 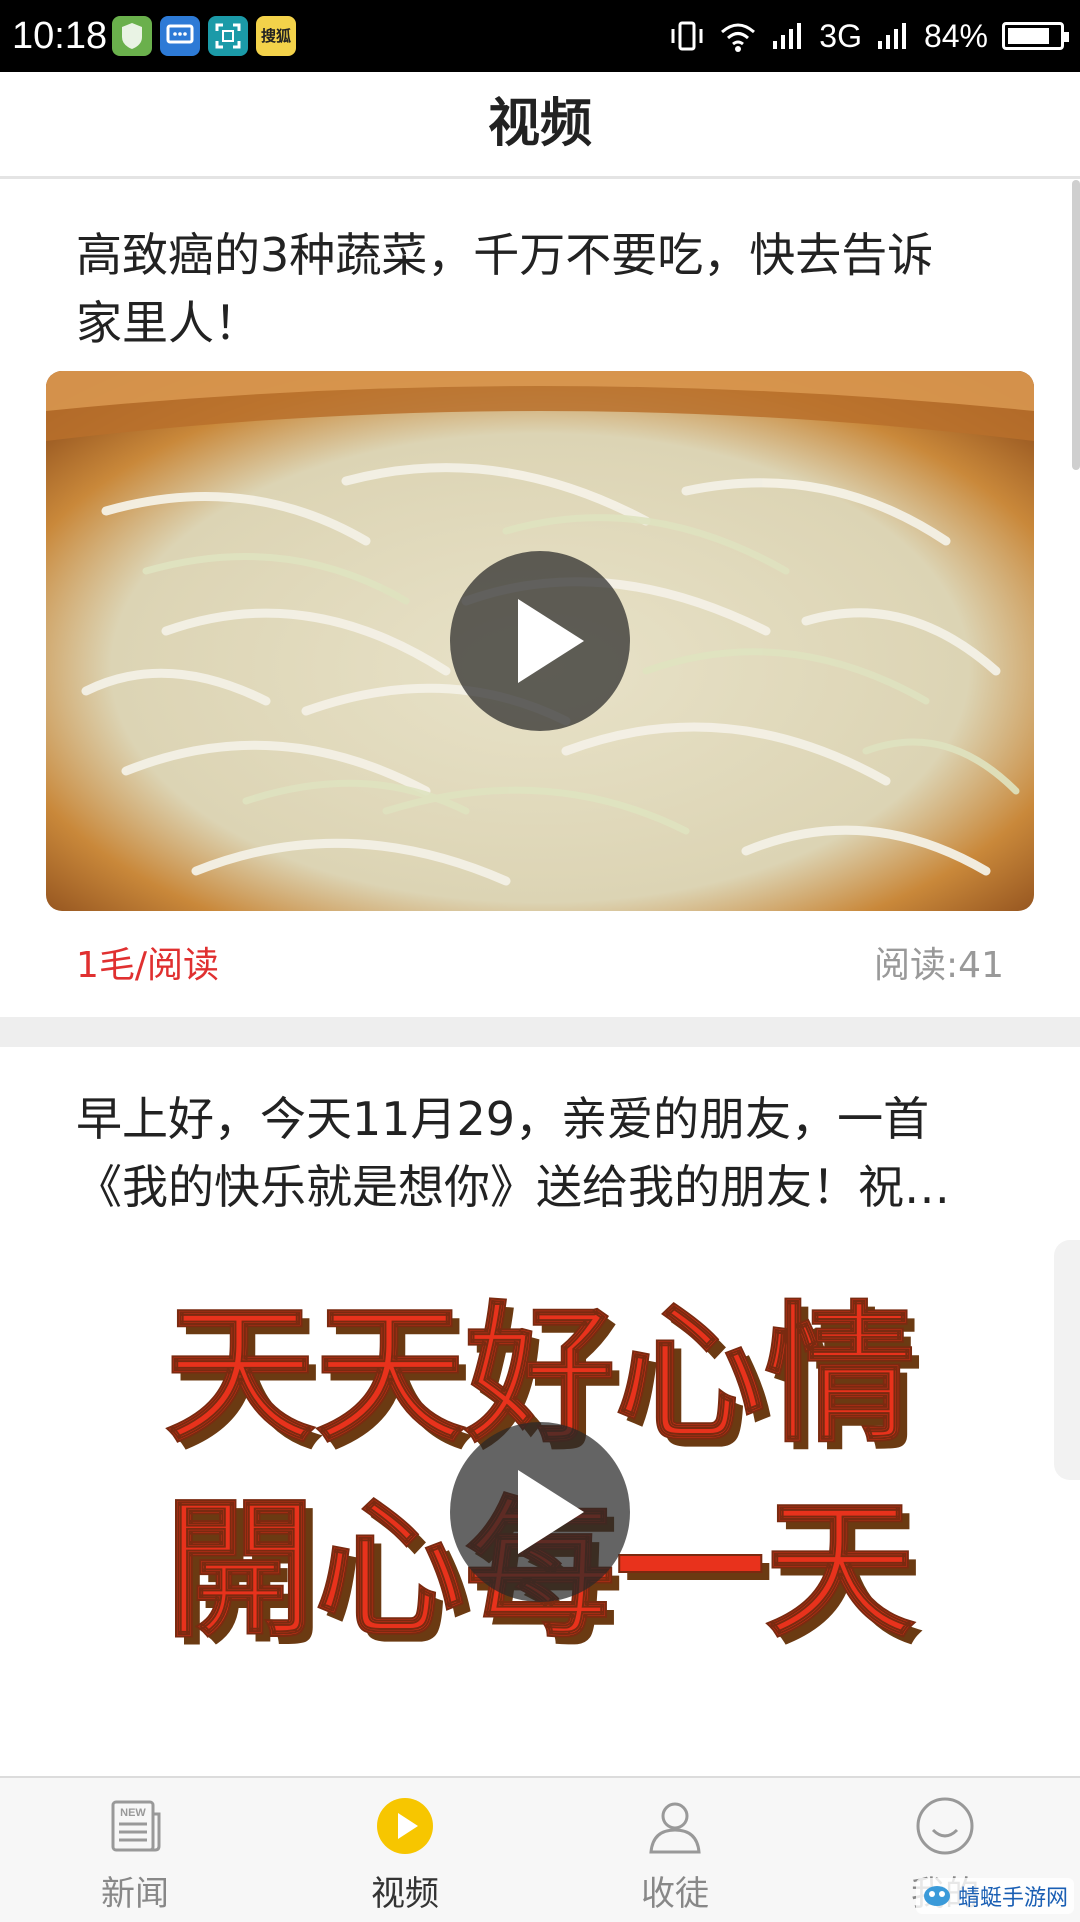 I want to click on status-bar: 10:18 搜狐 3G 84%, so click(x=540, y=36).